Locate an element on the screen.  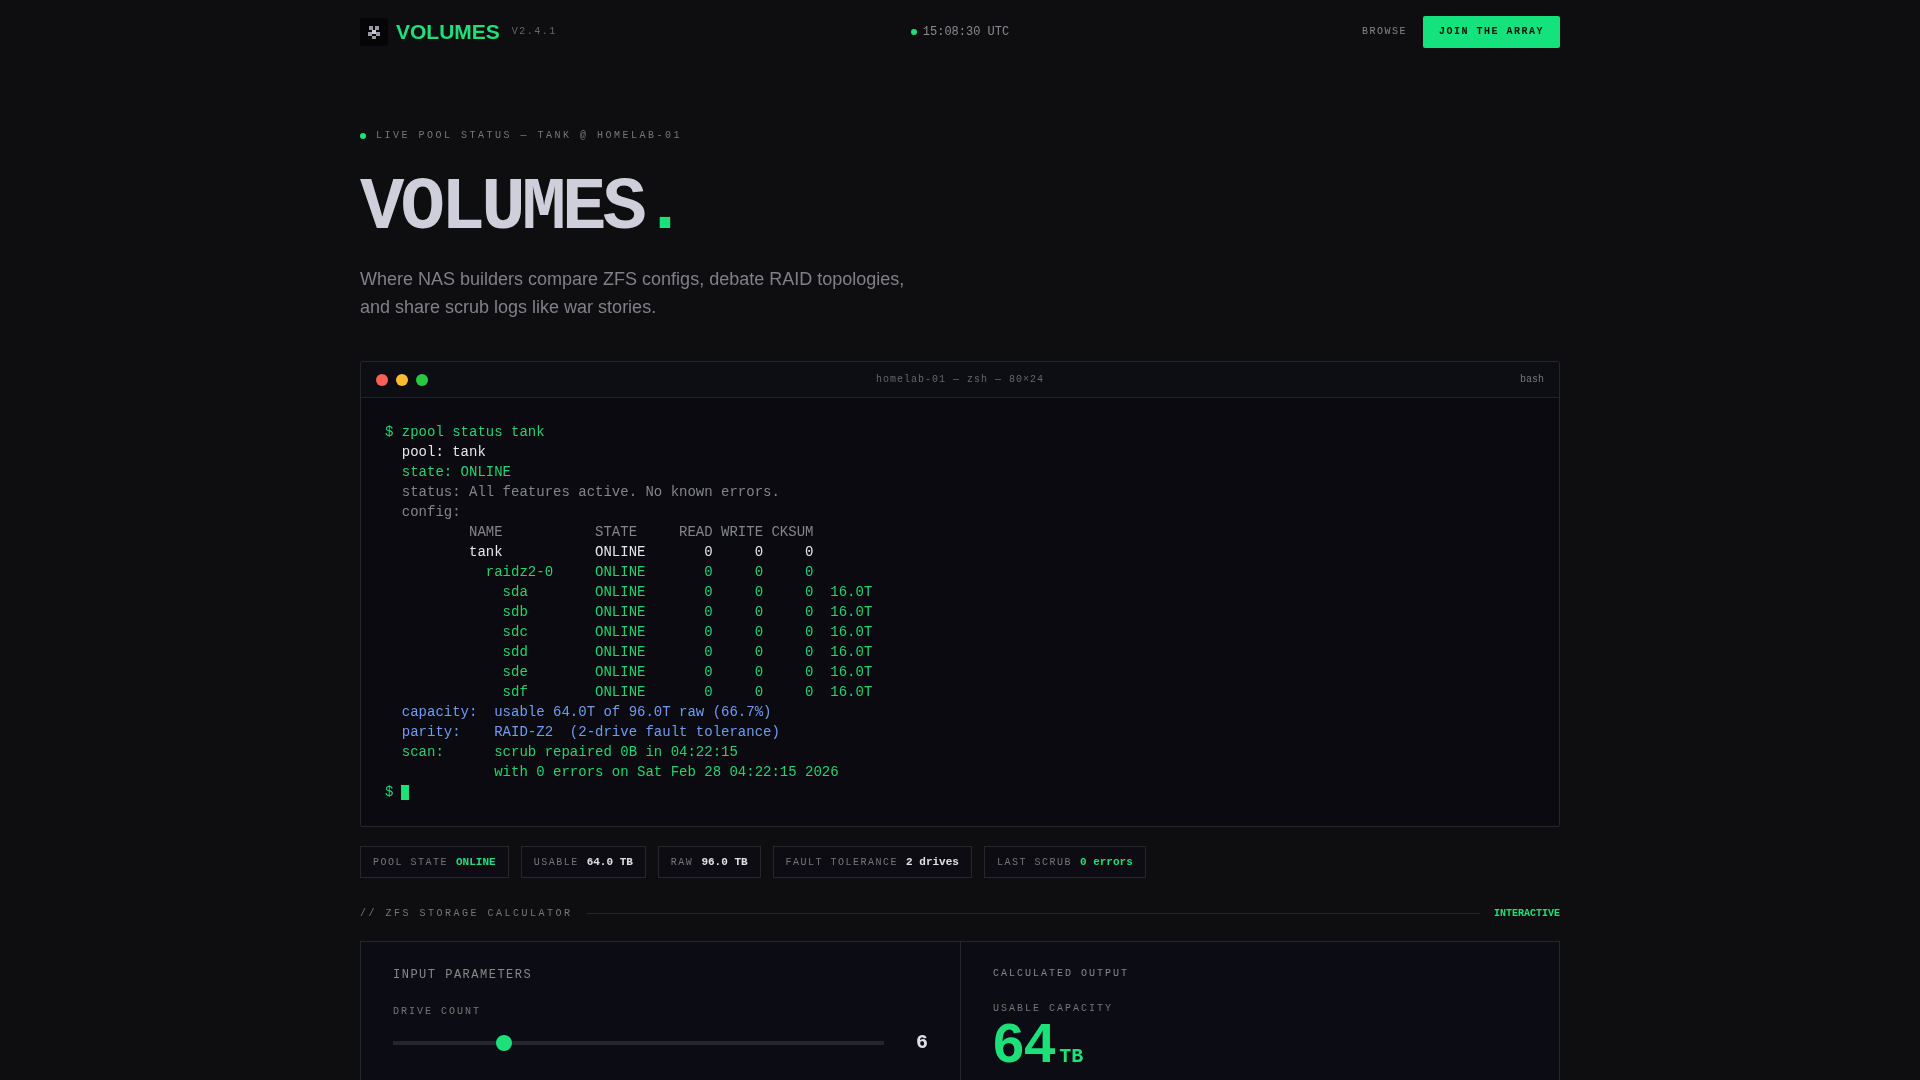
terminal-line: with 0 errors on Sat Feb 28 04:22:15 2026 is located at coordinates (666, 772).